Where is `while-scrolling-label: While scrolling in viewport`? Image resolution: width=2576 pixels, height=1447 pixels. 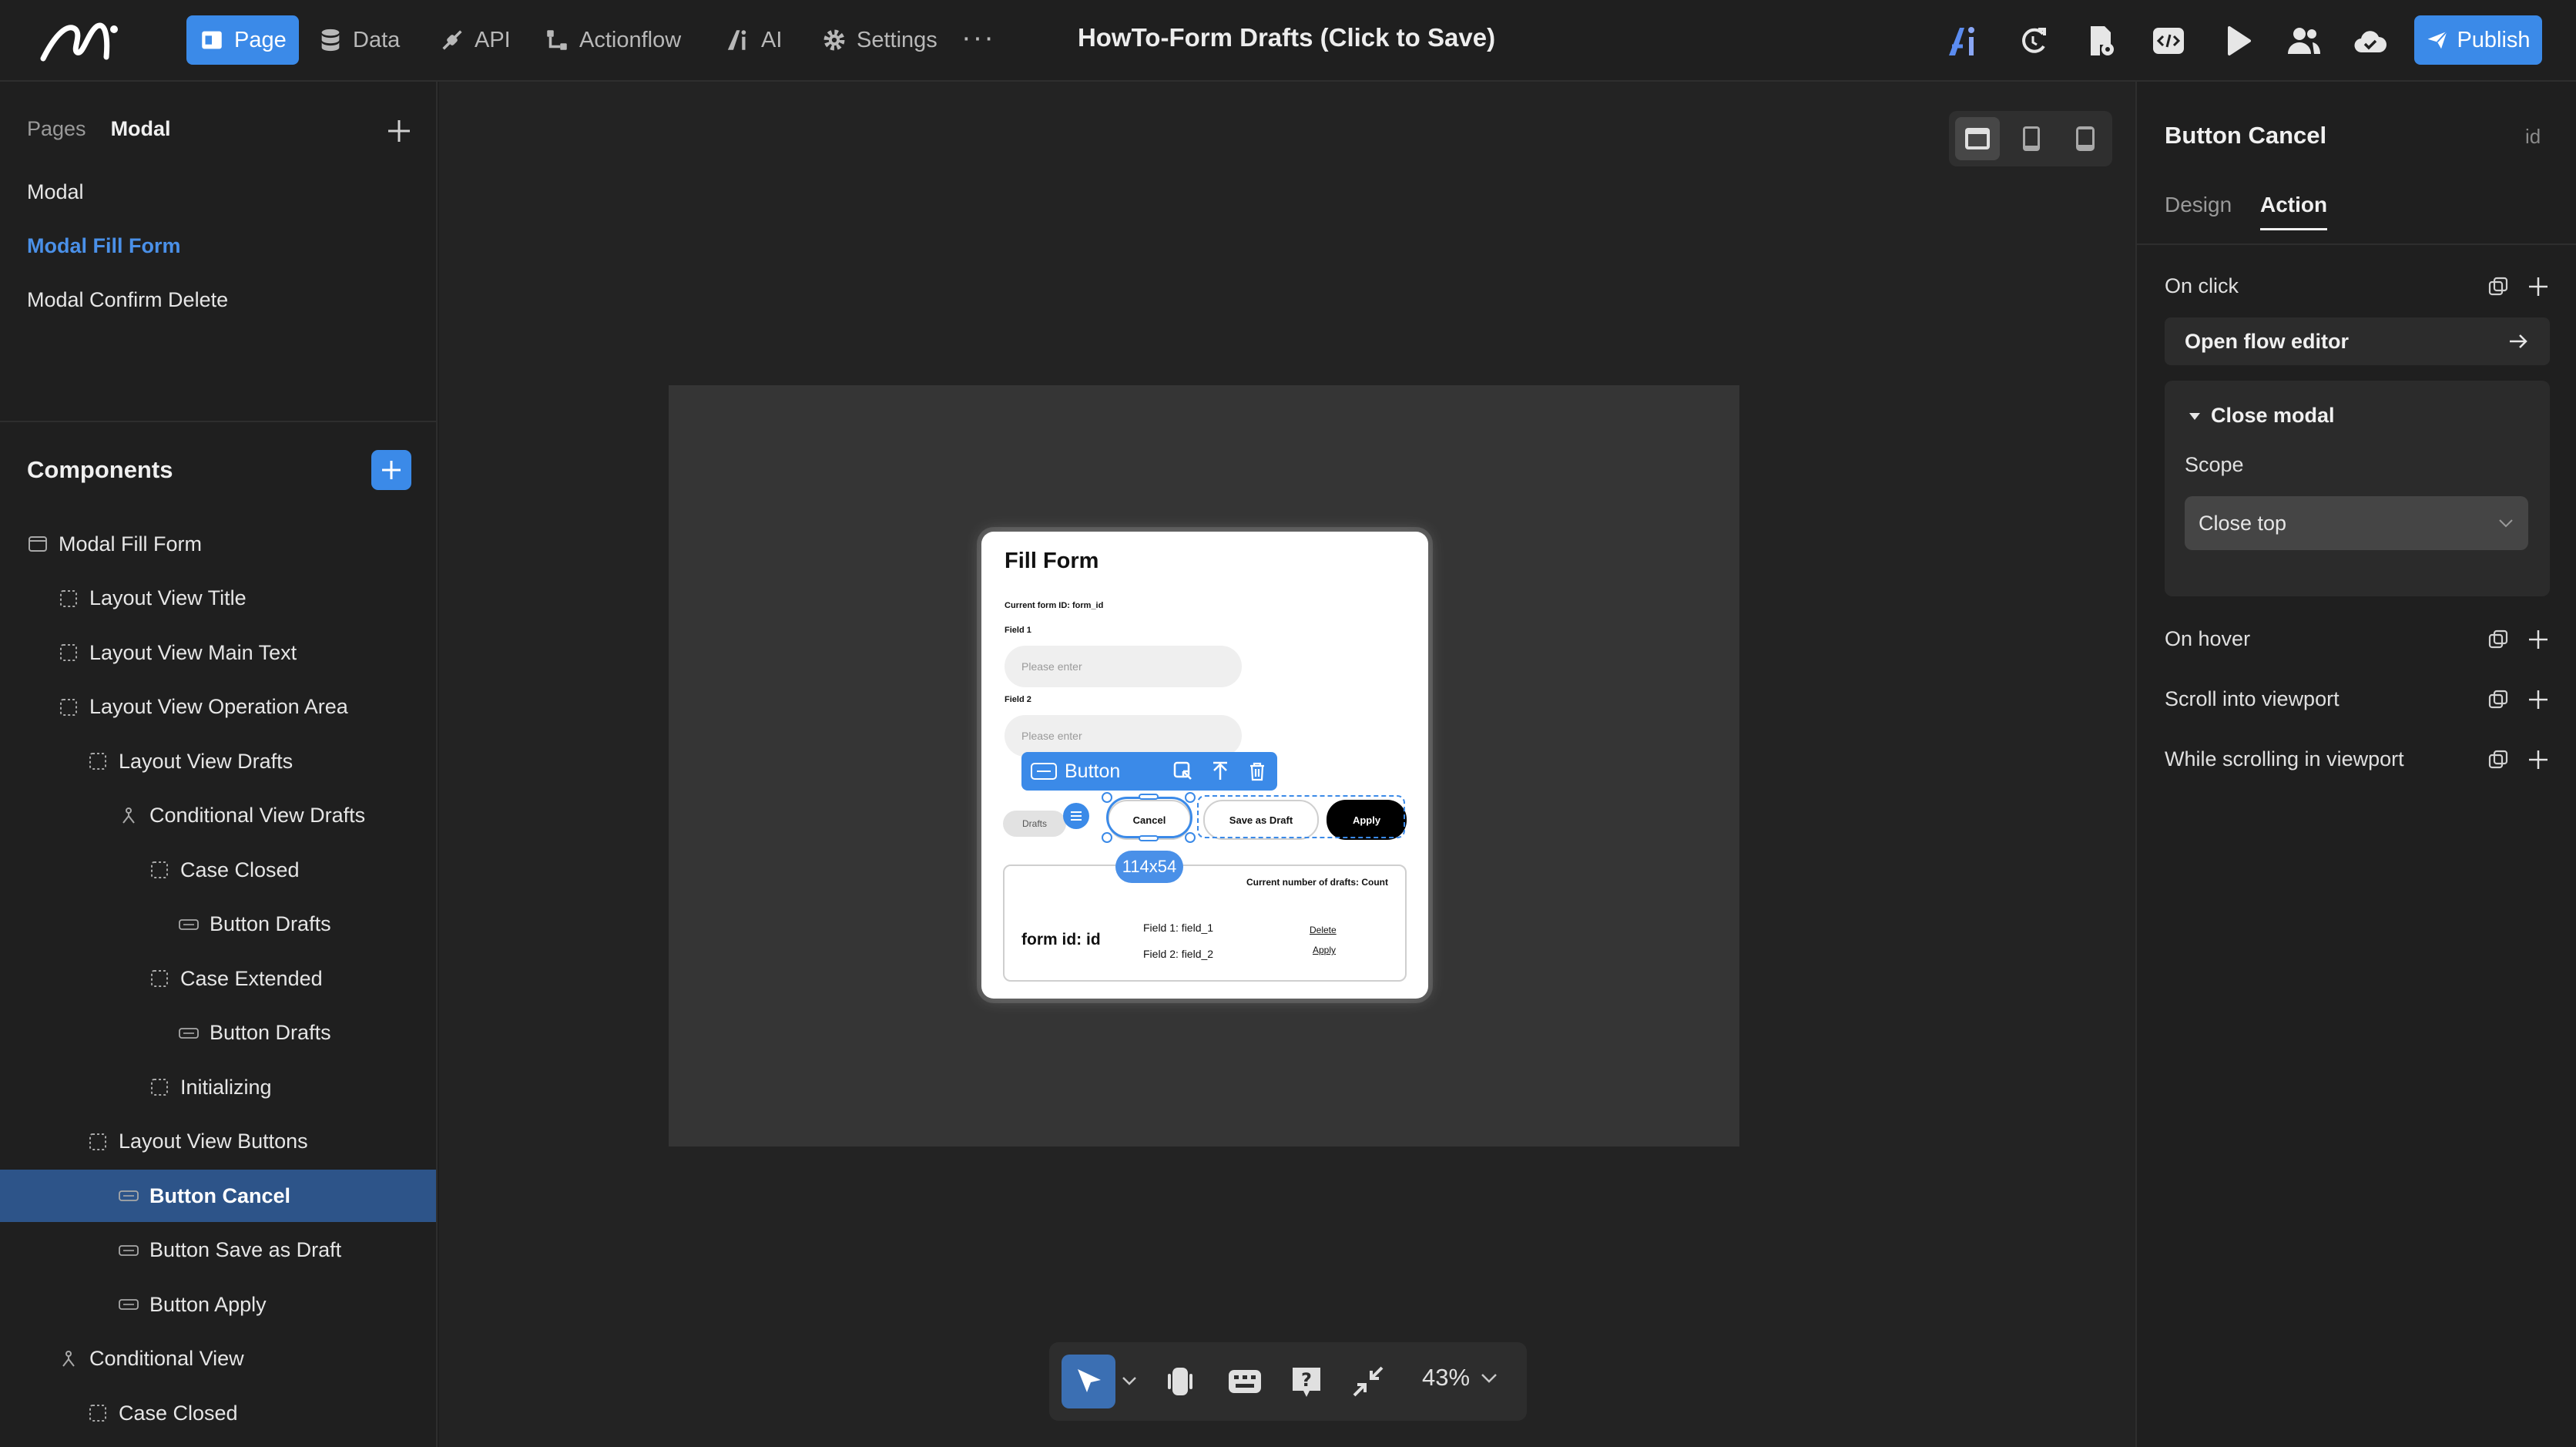
while-scrolling-label: While scrolling in viewport is located at coordinates (2284, 759).